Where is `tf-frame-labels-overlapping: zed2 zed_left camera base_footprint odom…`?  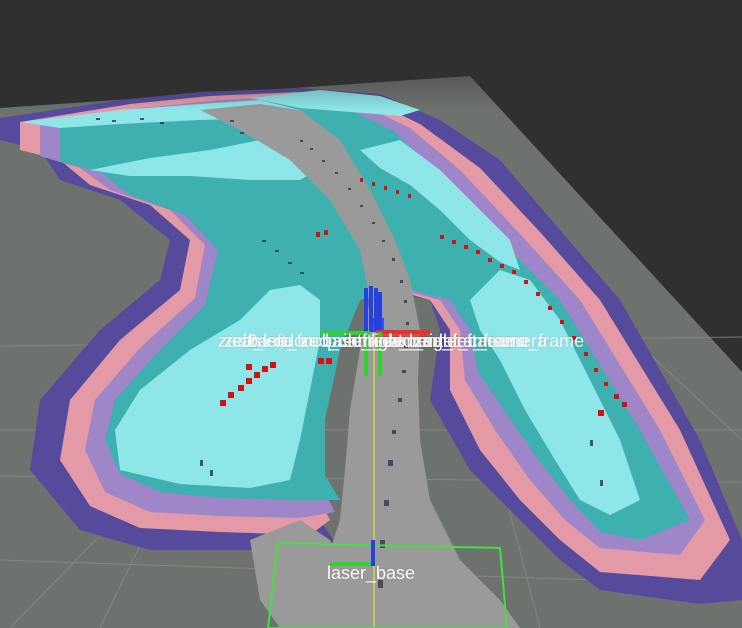 tf-frame-labels-overlapping: zed2 zed_left camera base_footprint odom… is located at coordinates (401, 343).